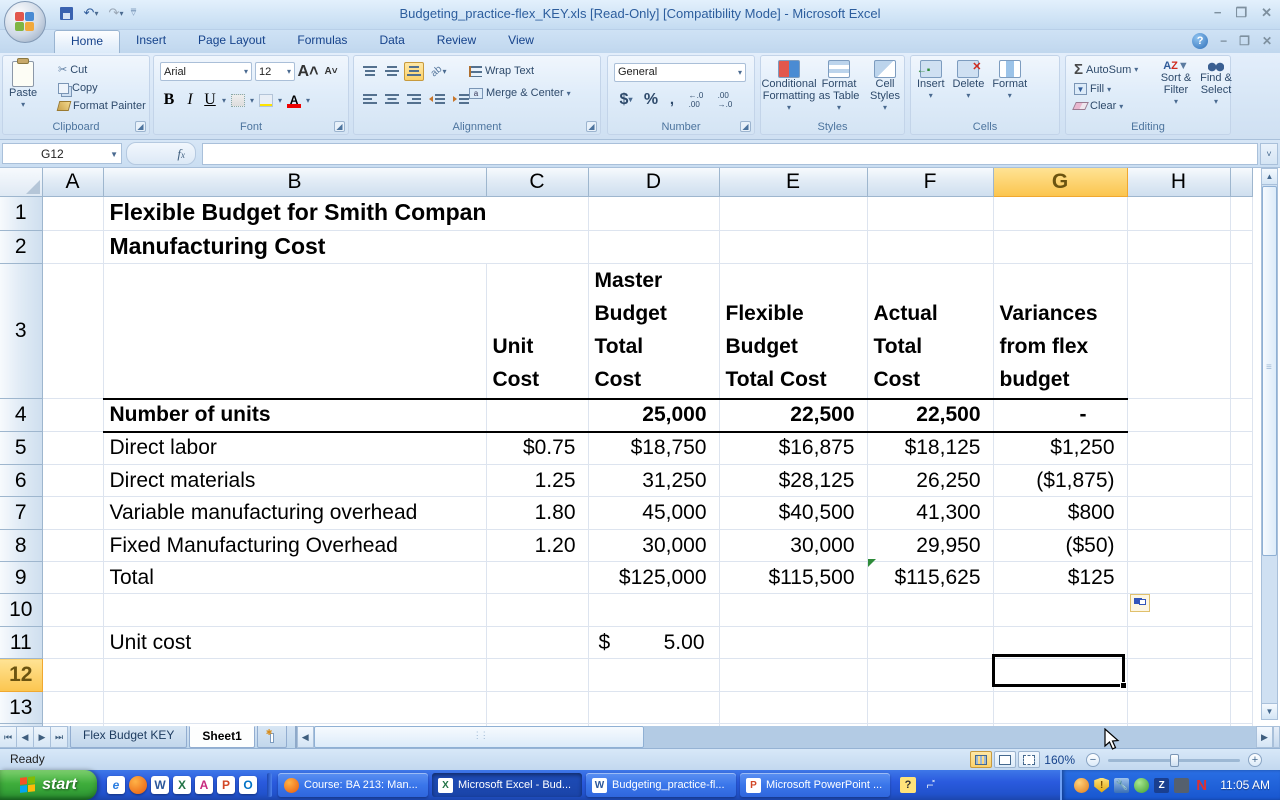 This screenshot has height=800, width=1280. What do you see at coordinates (1269, 711) in the screenshot?
I see `scroll-down-button: ▼` at bounding box center [1269, 711].